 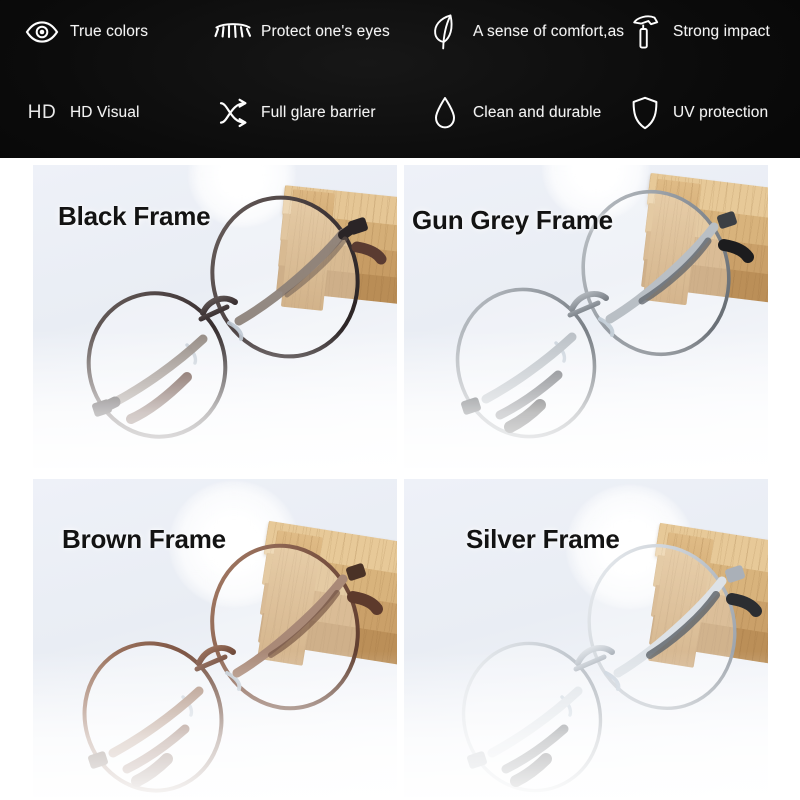 What do you see at coordinates (645, 32) in the screenshot?
I see `hammer-icon` at bounding box center [645, 32].